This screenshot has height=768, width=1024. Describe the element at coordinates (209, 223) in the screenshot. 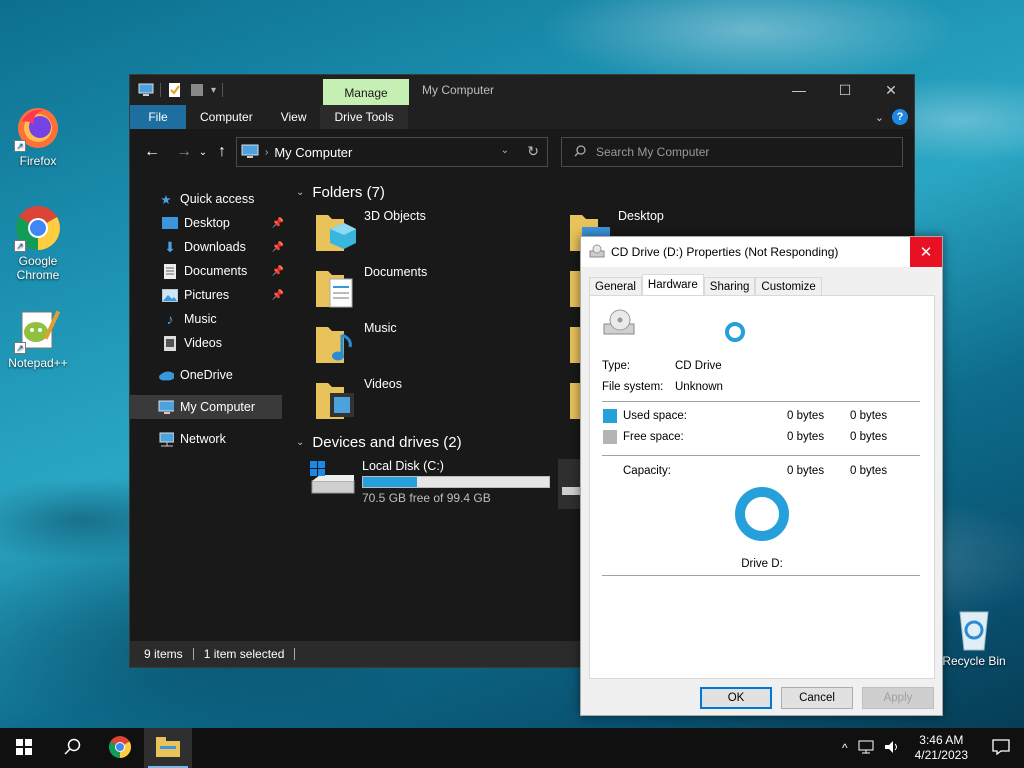

I see `sidebar-item-desktop: Desktop 📌` at that location.